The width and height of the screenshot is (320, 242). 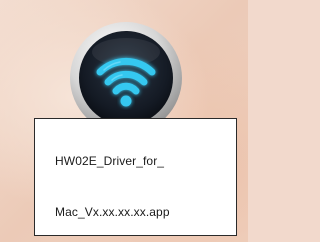 I want to click on file-name-line-2: Mac_Vx.xx.xx.xx.app, so click(x=112, y=212).